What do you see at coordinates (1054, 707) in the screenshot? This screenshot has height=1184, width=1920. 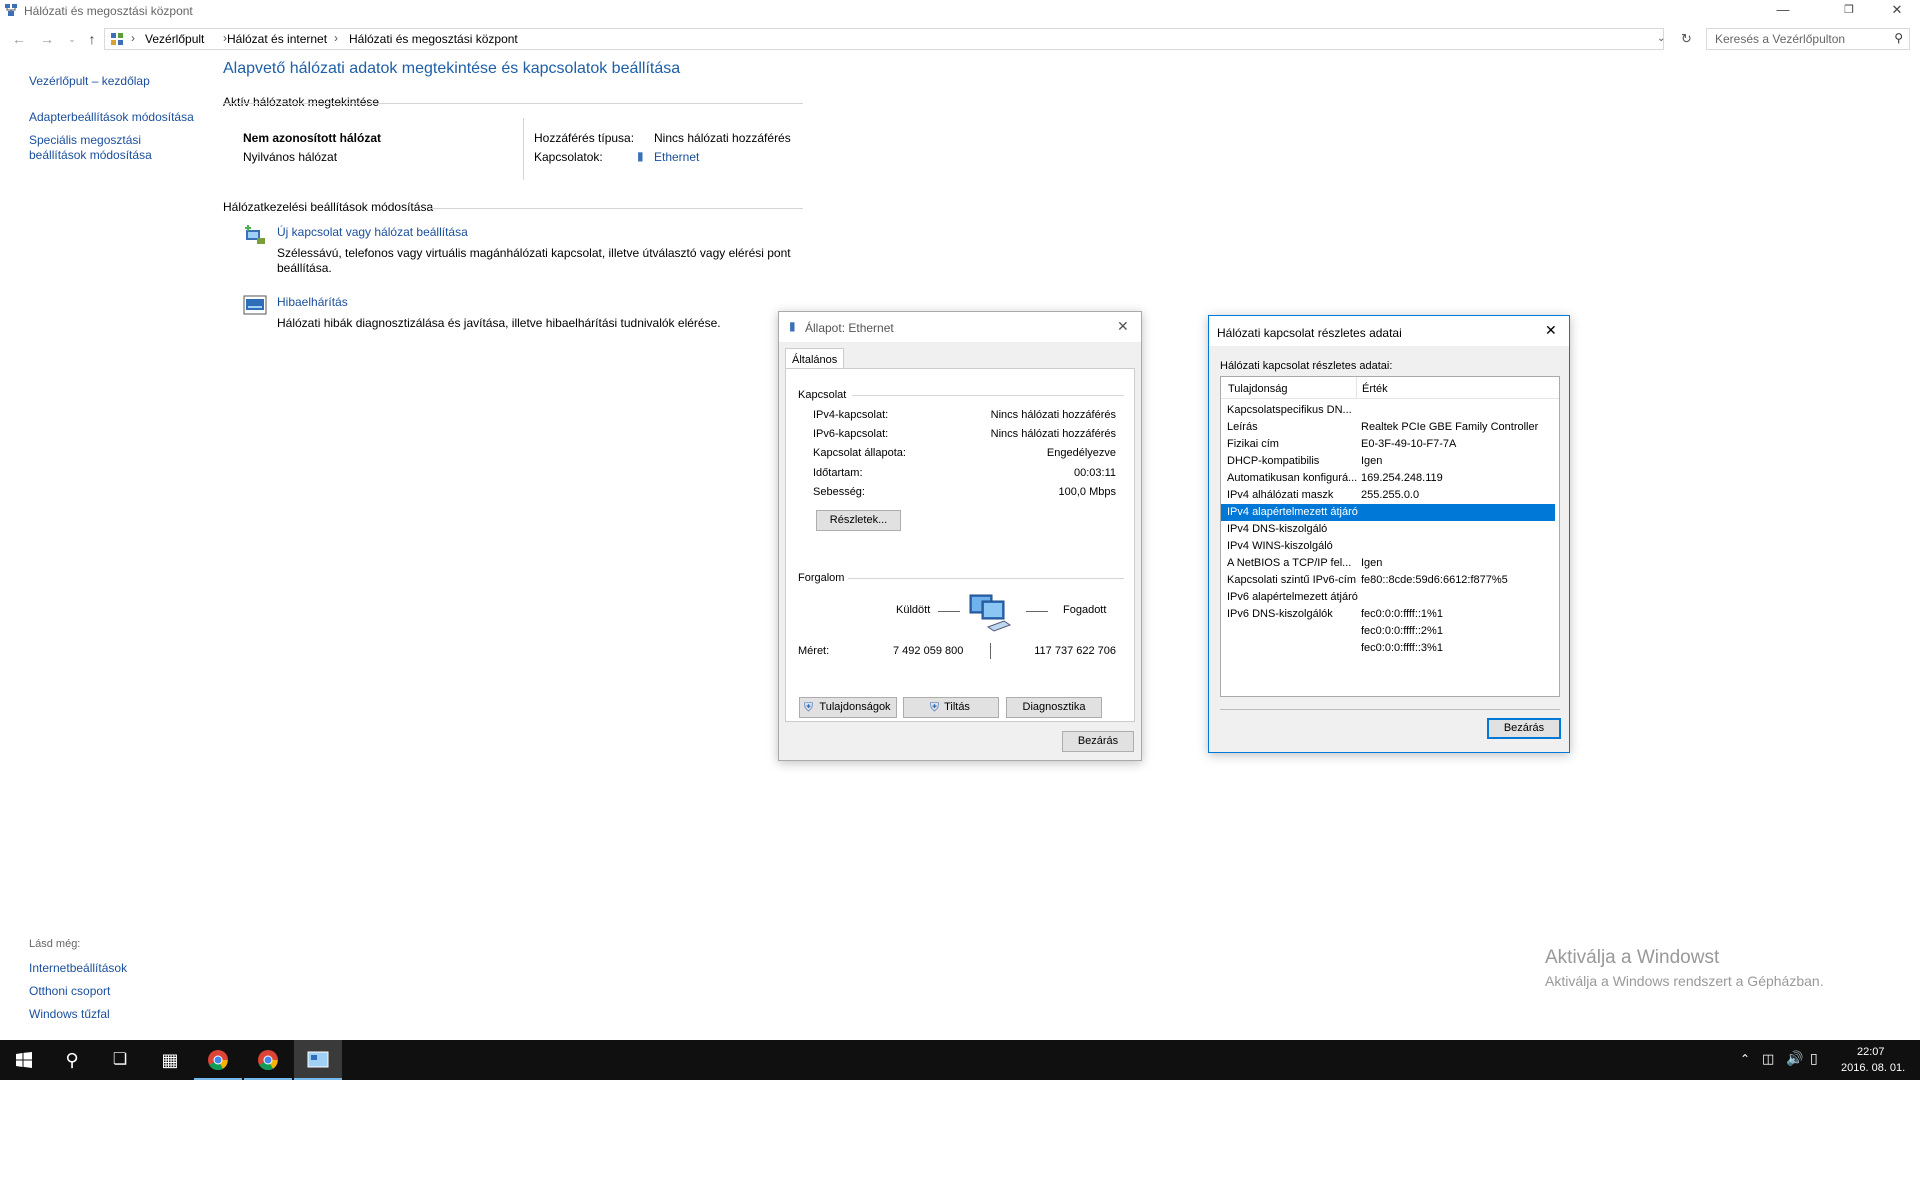 I see `diagnose-button: Diagnosztika` at bounding box center [1054, 707].